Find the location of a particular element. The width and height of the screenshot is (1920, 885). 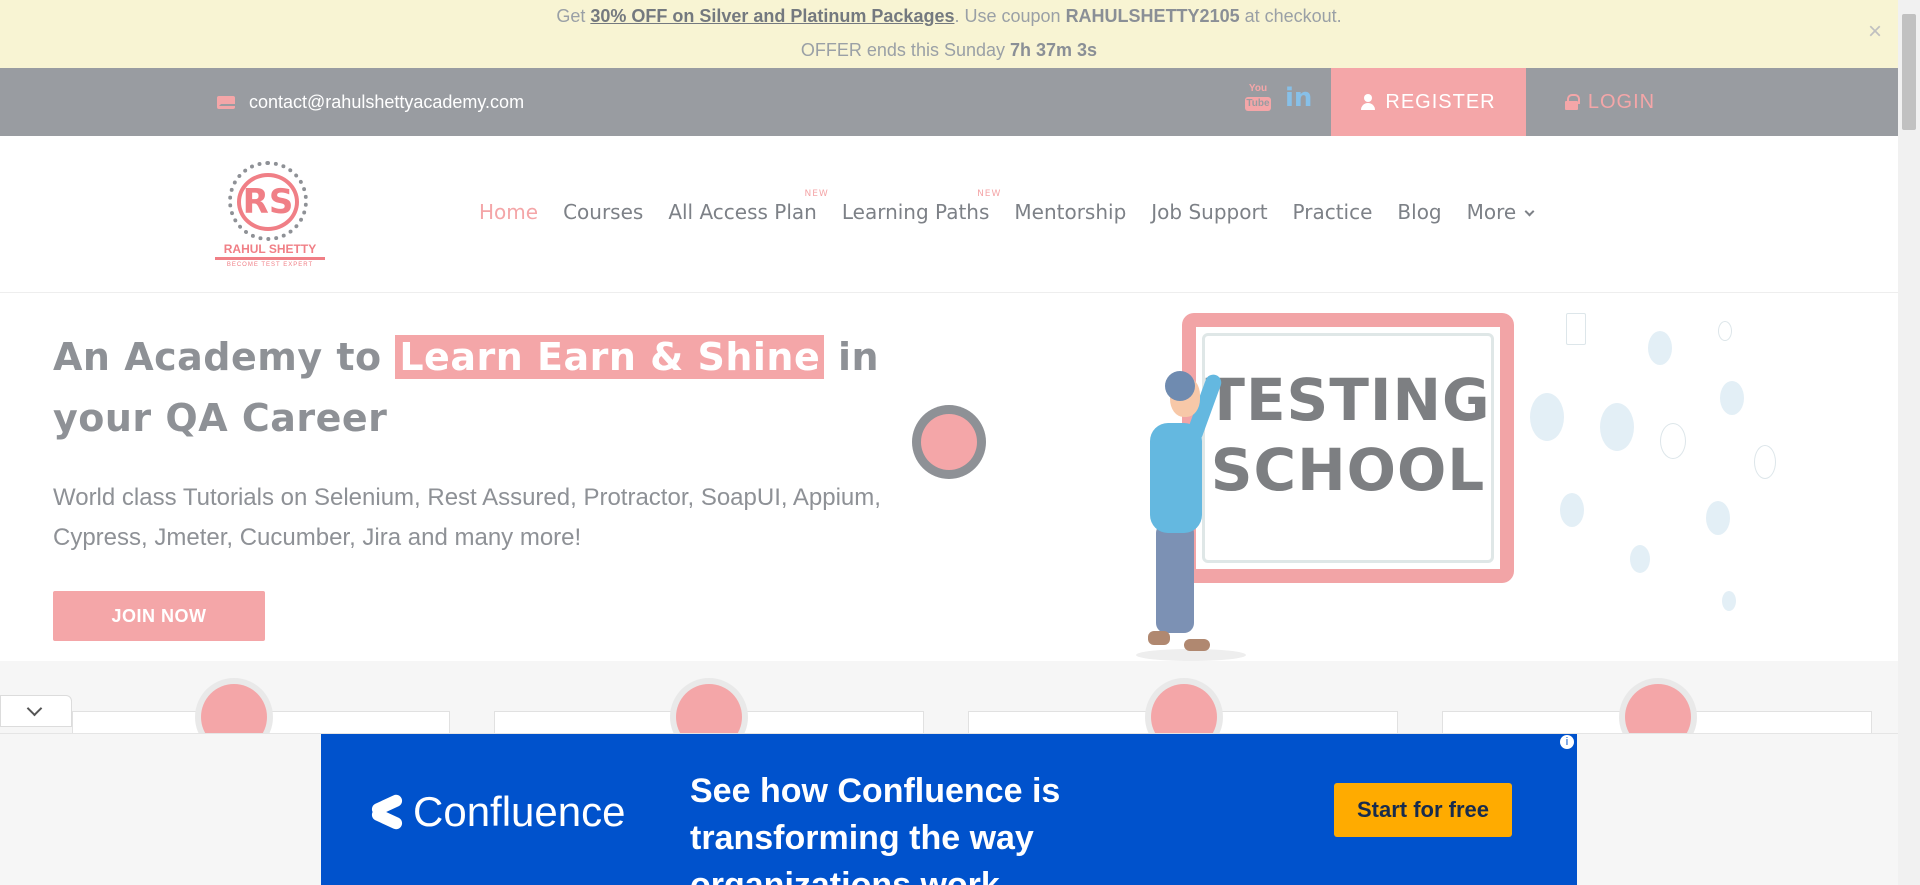

nav-item-label: Courses is located at coordinates (603, 212).